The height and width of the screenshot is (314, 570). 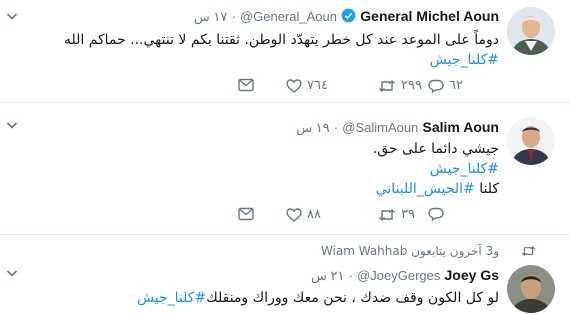 I want to click on tweet-actions: ٧٦٤ ٢٩٩ ٦٢, so click(x=368, y=88).